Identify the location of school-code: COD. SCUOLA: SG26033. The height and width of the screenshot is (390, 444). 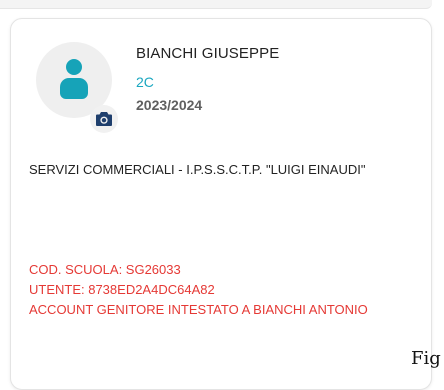
(105, 269).